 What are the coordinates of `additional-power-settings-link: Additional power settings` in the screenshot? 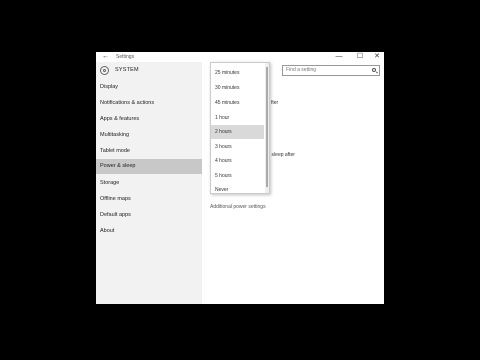 It's located at (238, 207).